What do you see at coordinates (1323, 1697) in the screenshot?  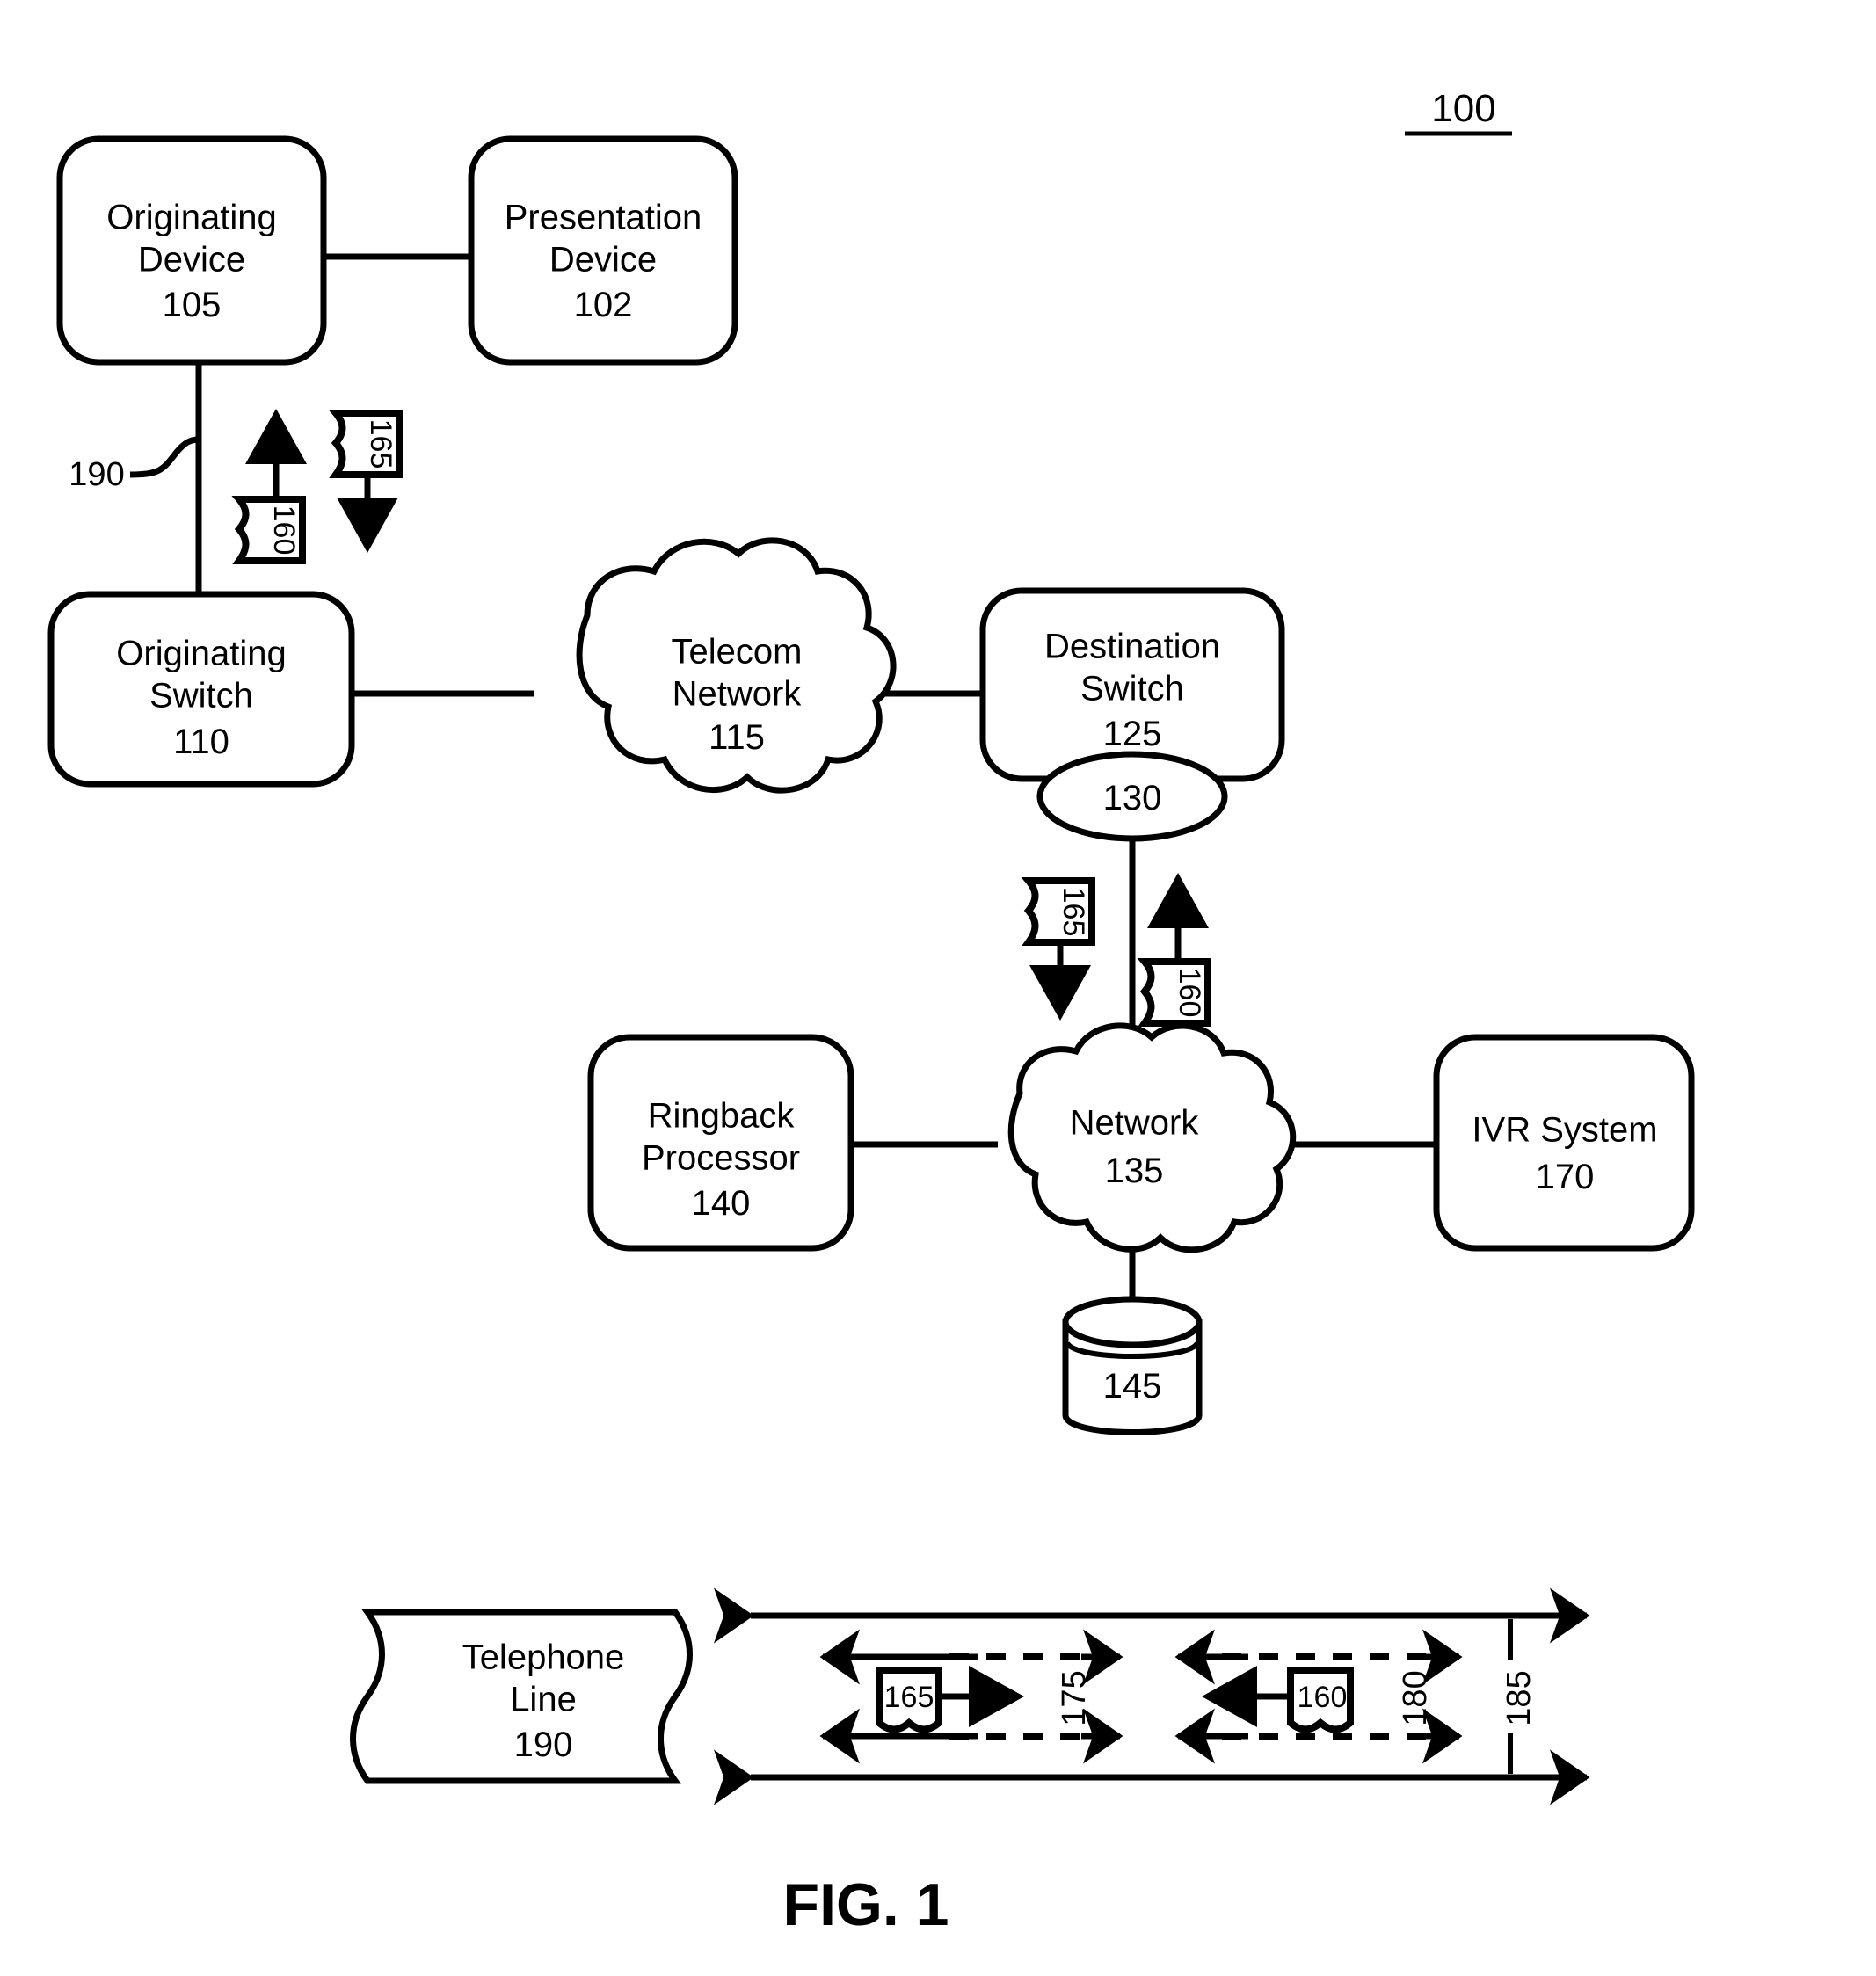 I see `packet-160-panel-label: 160` at bounding box center [1323, 1697].